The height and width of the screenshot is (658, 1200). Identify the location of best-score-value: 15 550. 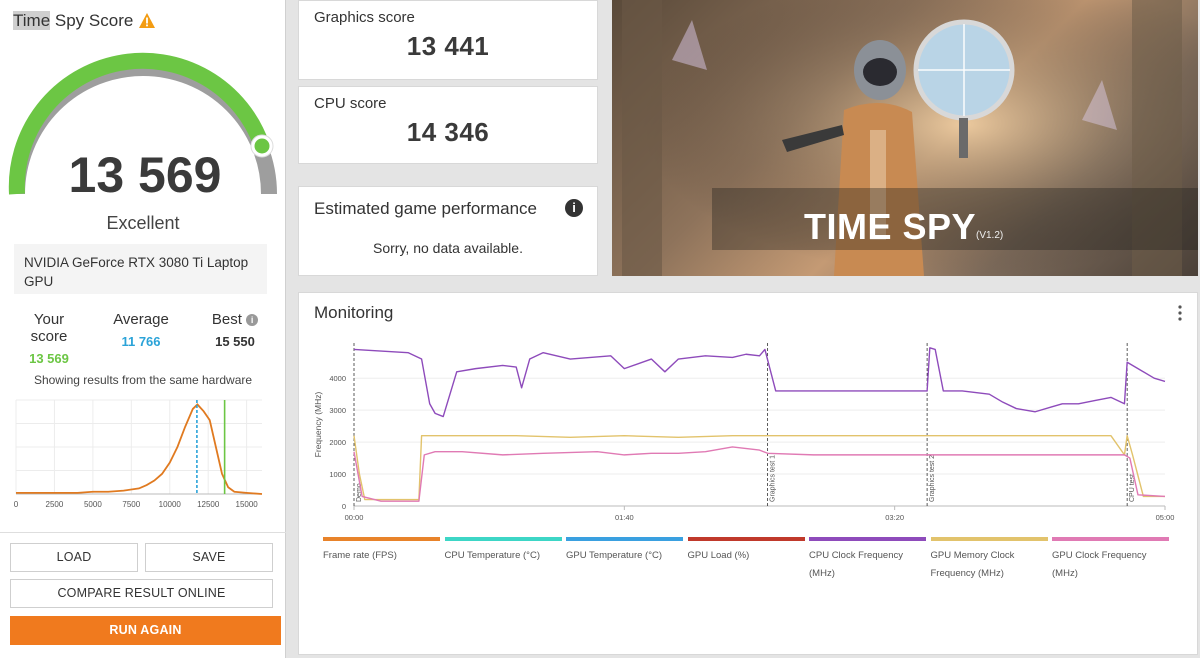
(235, 341).